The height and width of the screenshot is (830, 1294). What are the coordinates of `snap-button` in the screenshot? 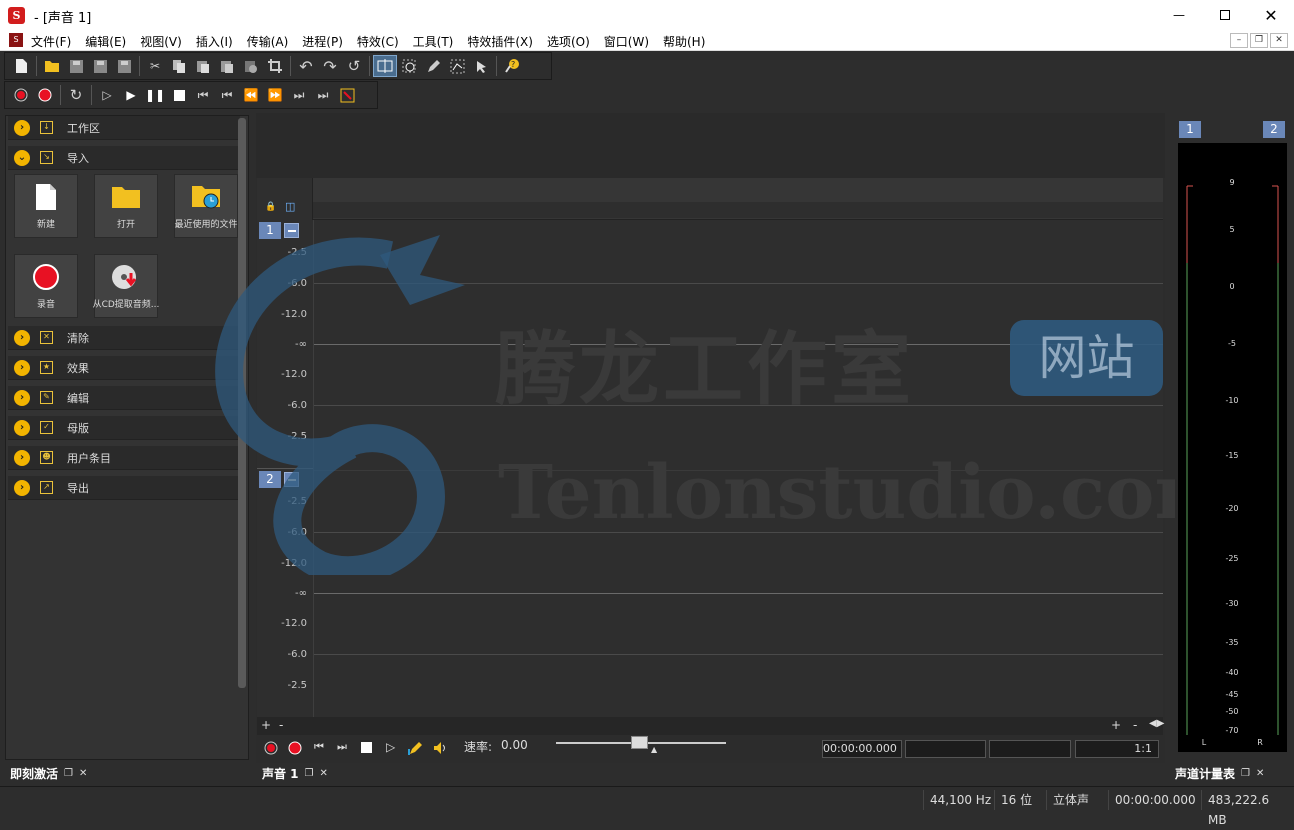 It's located at (347, 95).